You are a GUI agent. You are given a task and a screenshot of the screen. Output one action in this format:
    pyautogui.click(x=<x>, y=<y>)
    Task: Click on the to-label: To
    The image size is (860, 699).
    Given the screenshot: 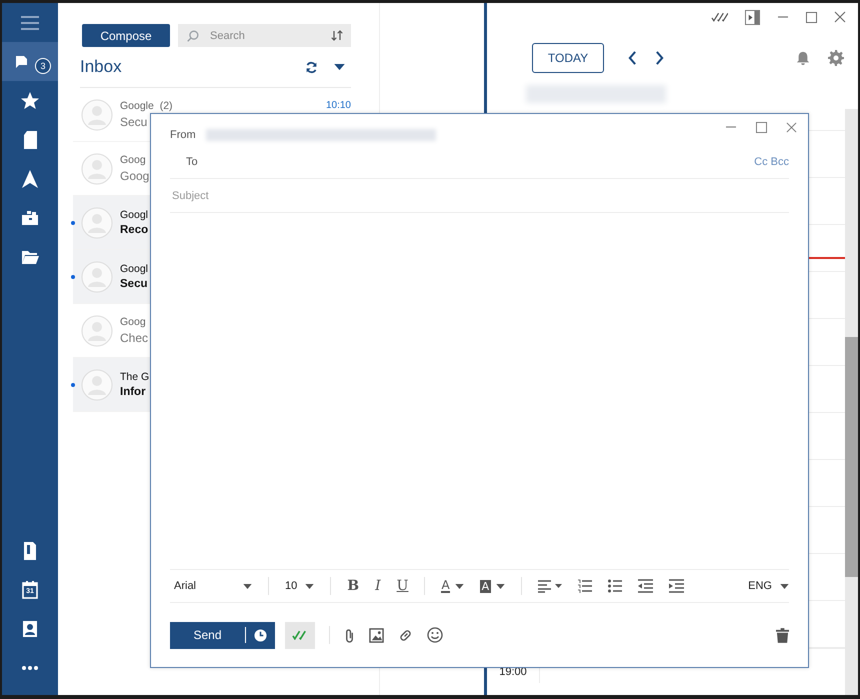 What is the action you would take?
    pyautogui.click(x=192, y=162)
    